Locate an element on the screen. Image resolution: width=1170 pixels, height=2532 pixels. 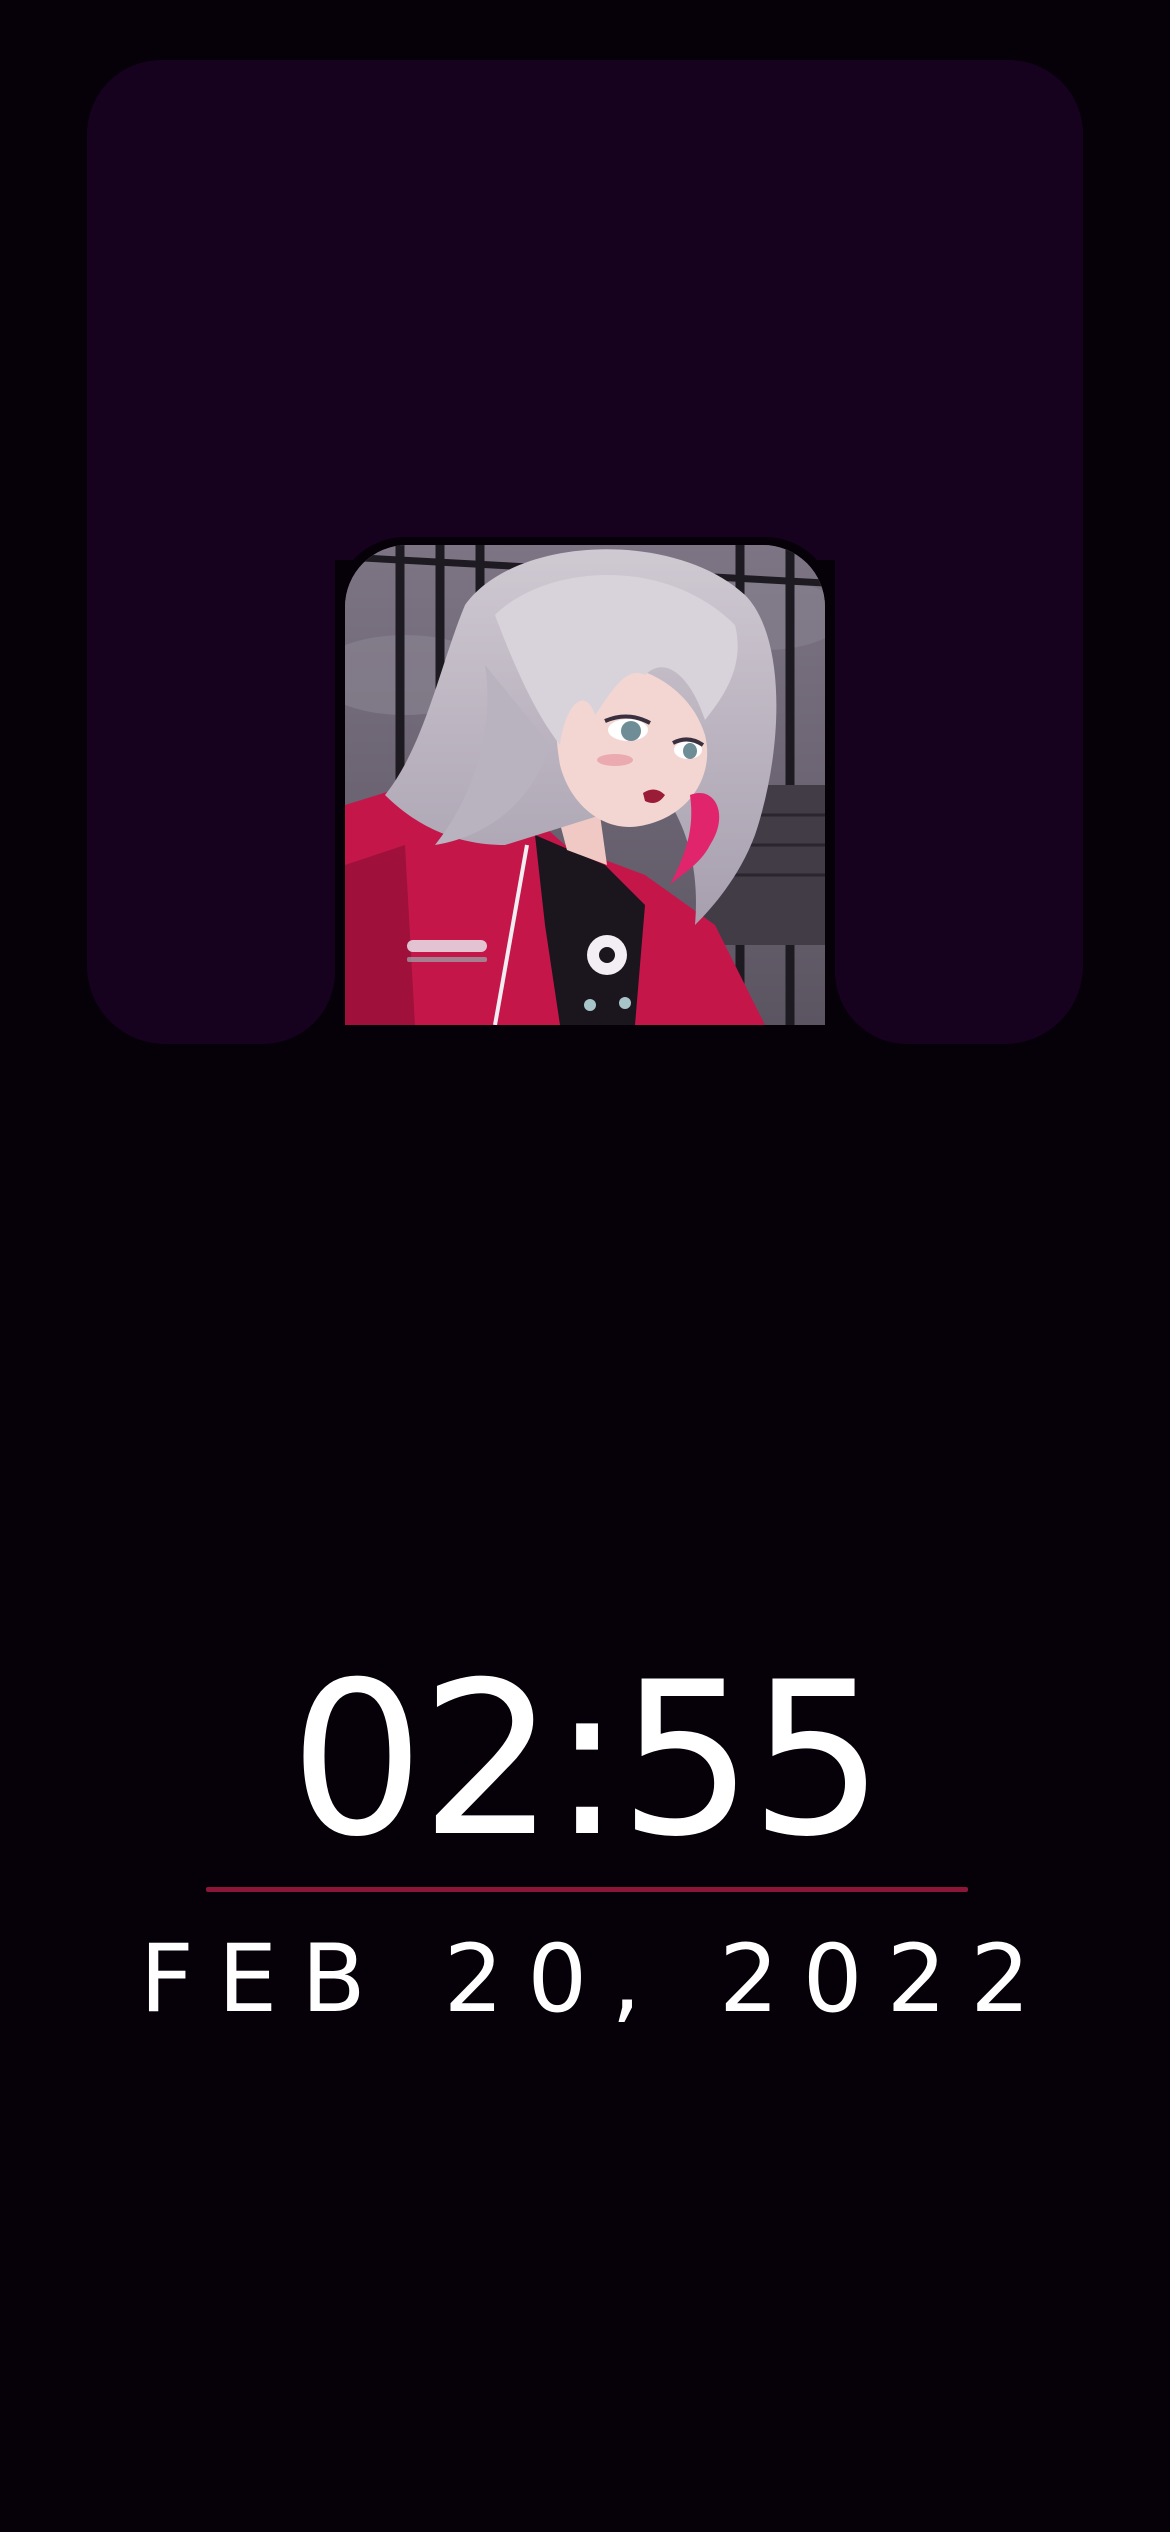
widget-photo is located at coordinates (585, 785).